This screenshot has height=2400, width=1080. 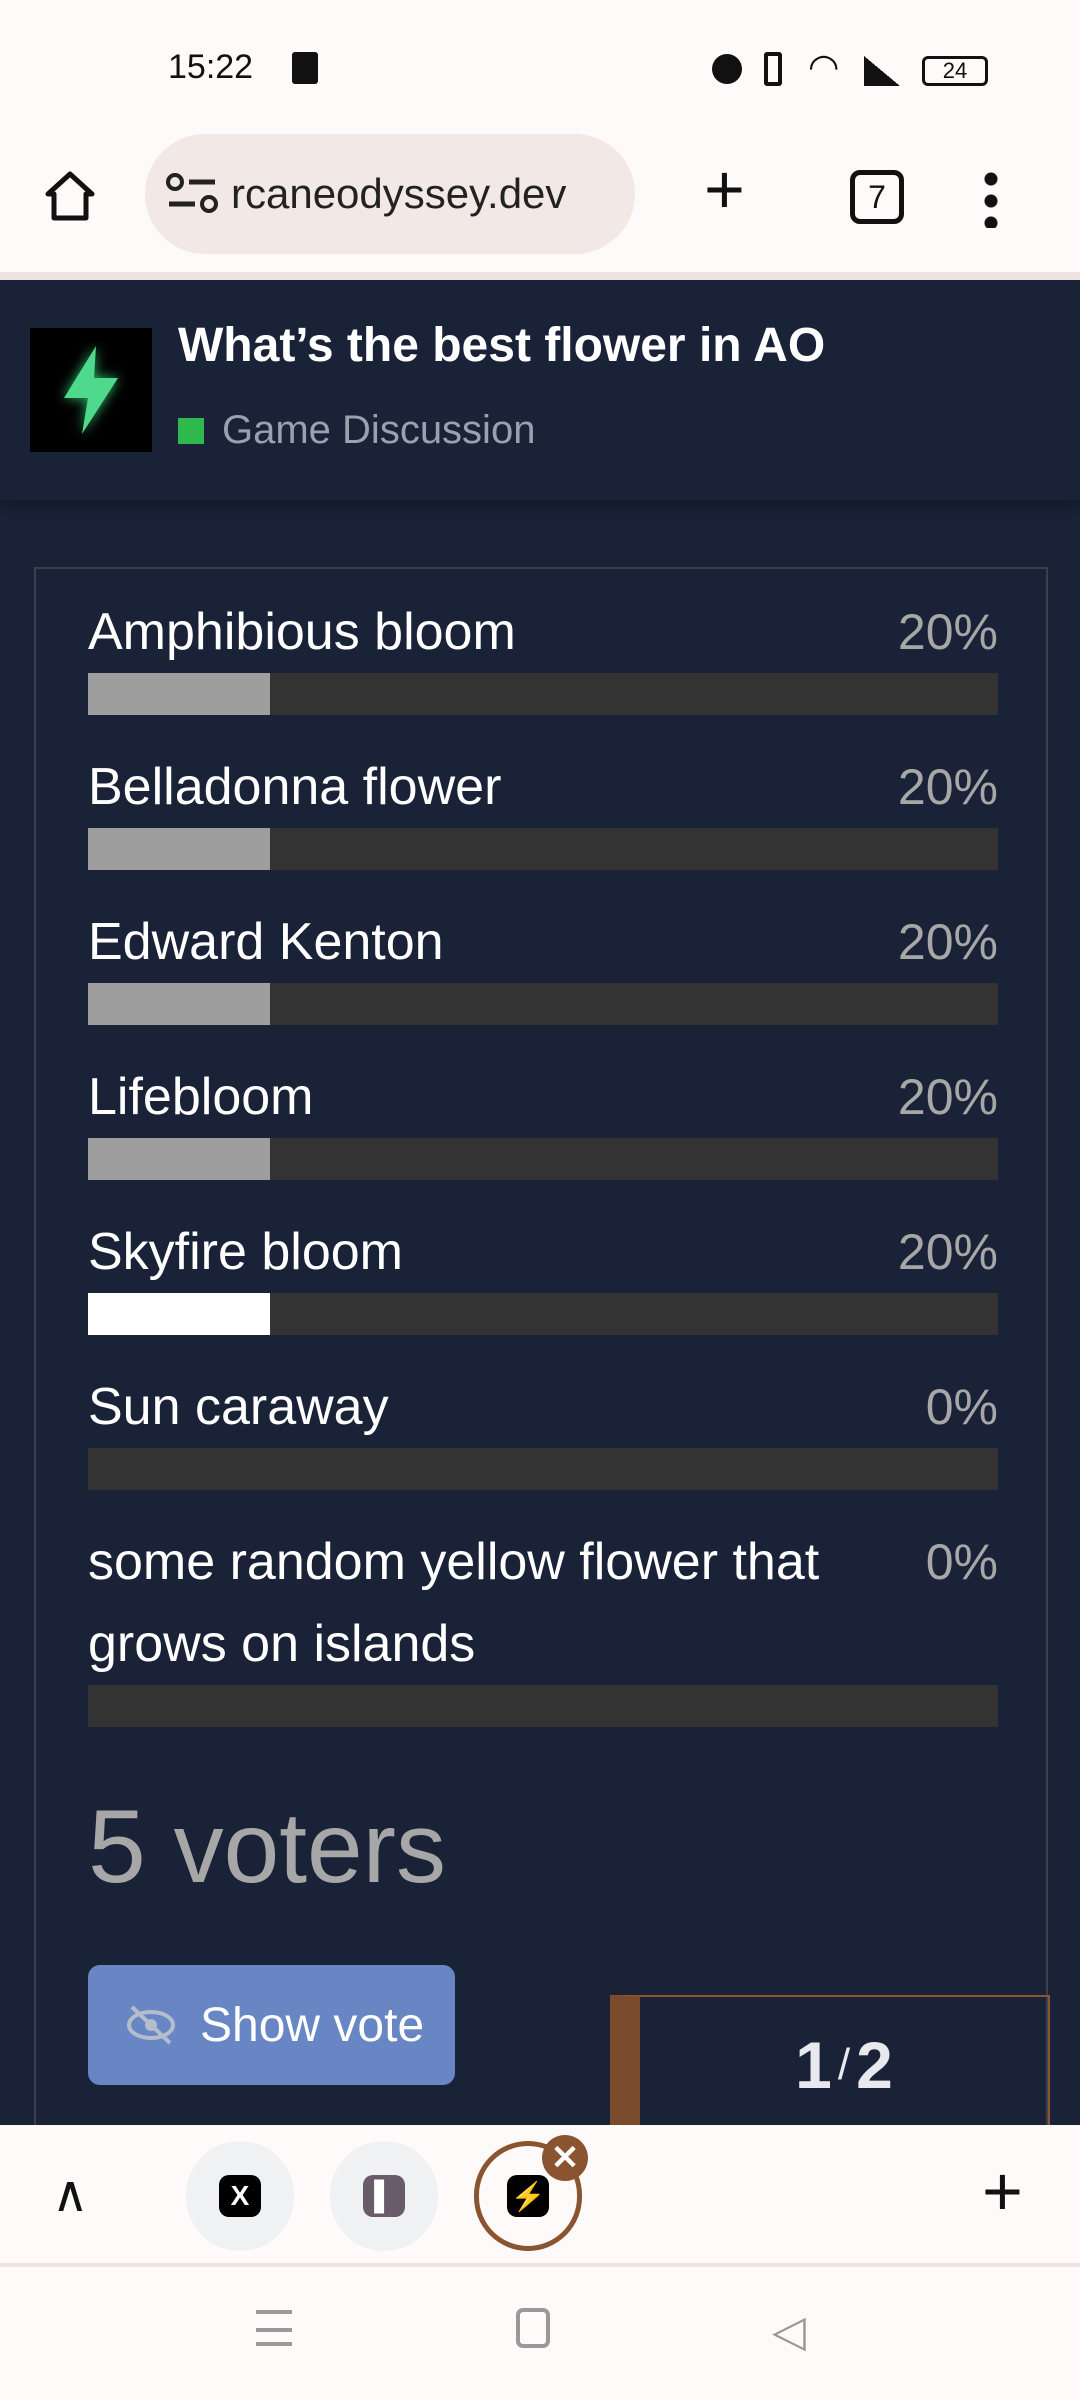 What do you see at coordinates (543, 1273) in the screenshot?
I see `poll-option: Skyfire bloom 20%` at bounding box center [543, 1273].